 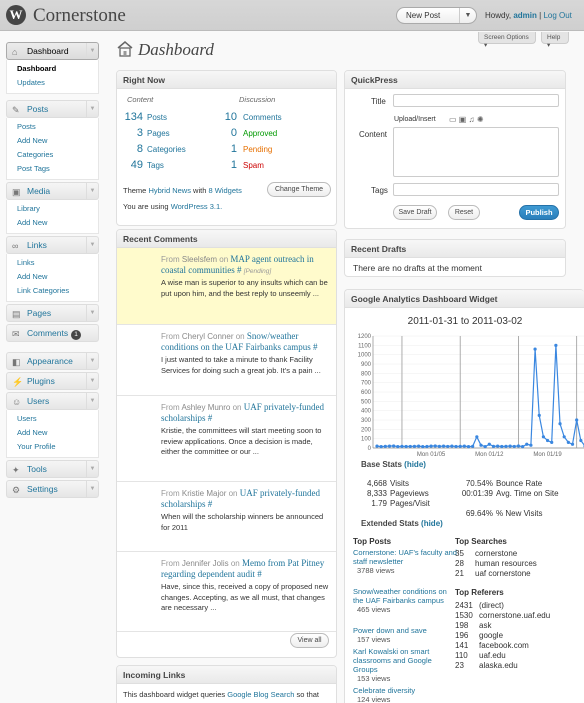 What do you see at coordinates (472, 119) in the screenshot?
I see `audio-icon: ♫` at bounding box center [472, 119].